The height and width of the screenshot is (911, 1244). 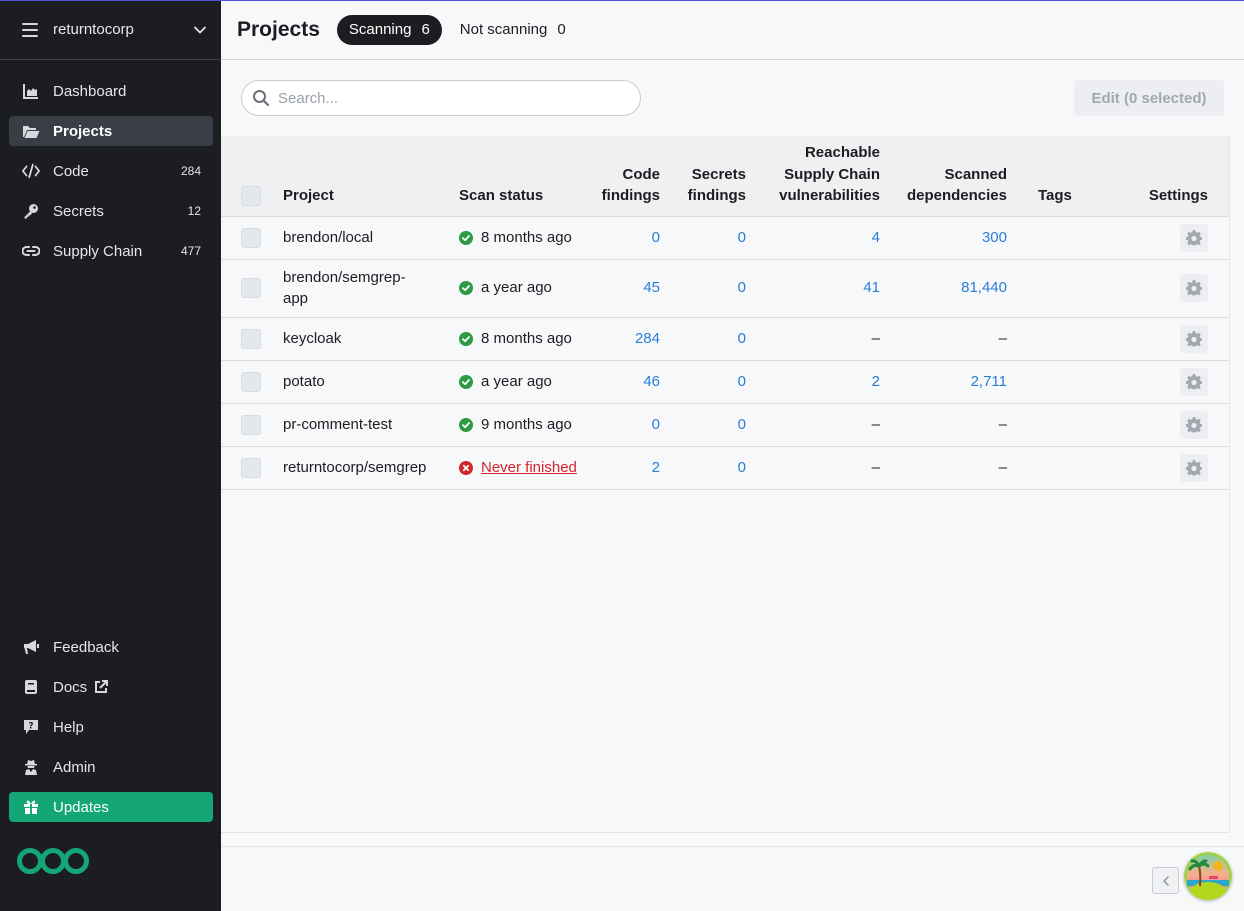 I want to click on project-name: brendon/local, so click(x=371, y=238).